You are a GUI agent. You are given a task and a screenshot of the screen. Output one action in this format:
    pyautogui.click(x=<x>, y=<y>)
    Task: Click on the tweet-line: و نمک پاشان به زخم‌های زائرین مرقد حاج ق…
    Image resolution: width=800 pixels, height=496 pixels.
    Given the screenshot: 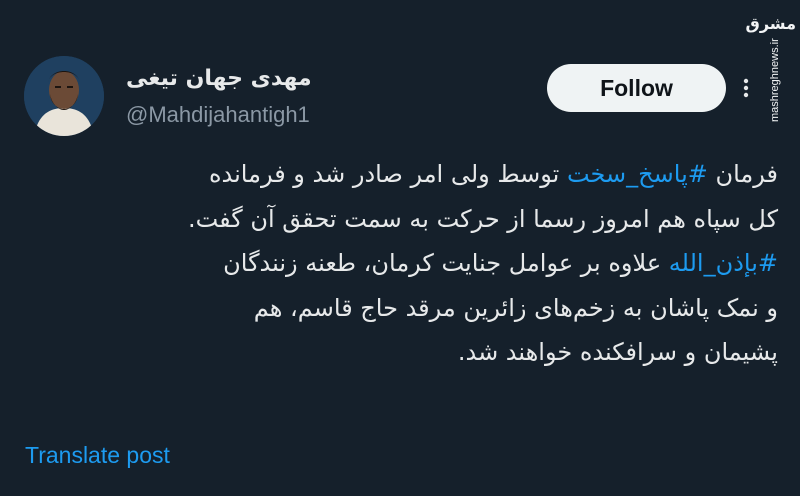 What is the action you would take?
    pyautogui.click(x=399, y=308)
    